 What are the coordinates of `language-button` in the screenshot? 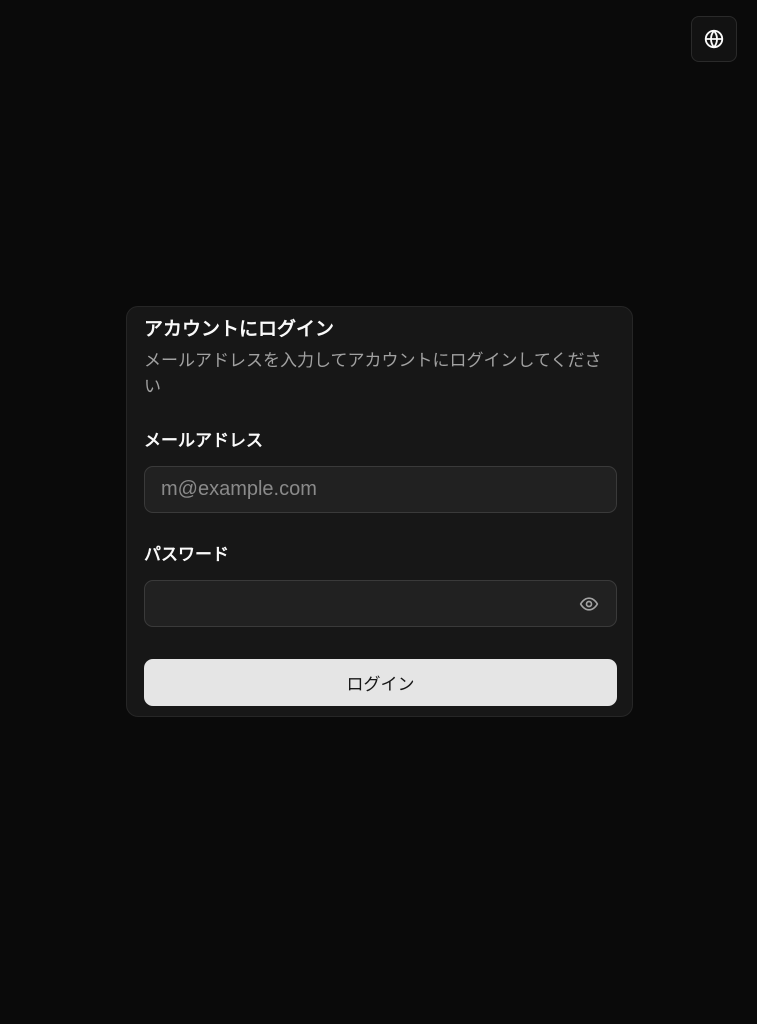 It's located at (714, 39).